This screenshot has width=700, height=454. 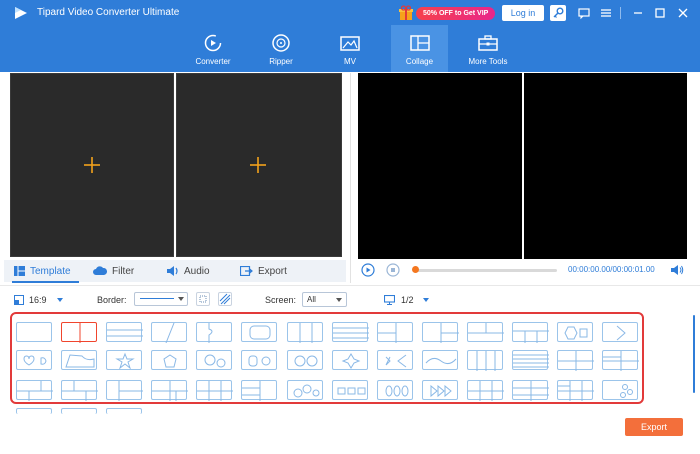 What do you see at coordinates (213, 61) in the screenshot?
I see `nav-label: Converter` at bounding box center [213, 61].